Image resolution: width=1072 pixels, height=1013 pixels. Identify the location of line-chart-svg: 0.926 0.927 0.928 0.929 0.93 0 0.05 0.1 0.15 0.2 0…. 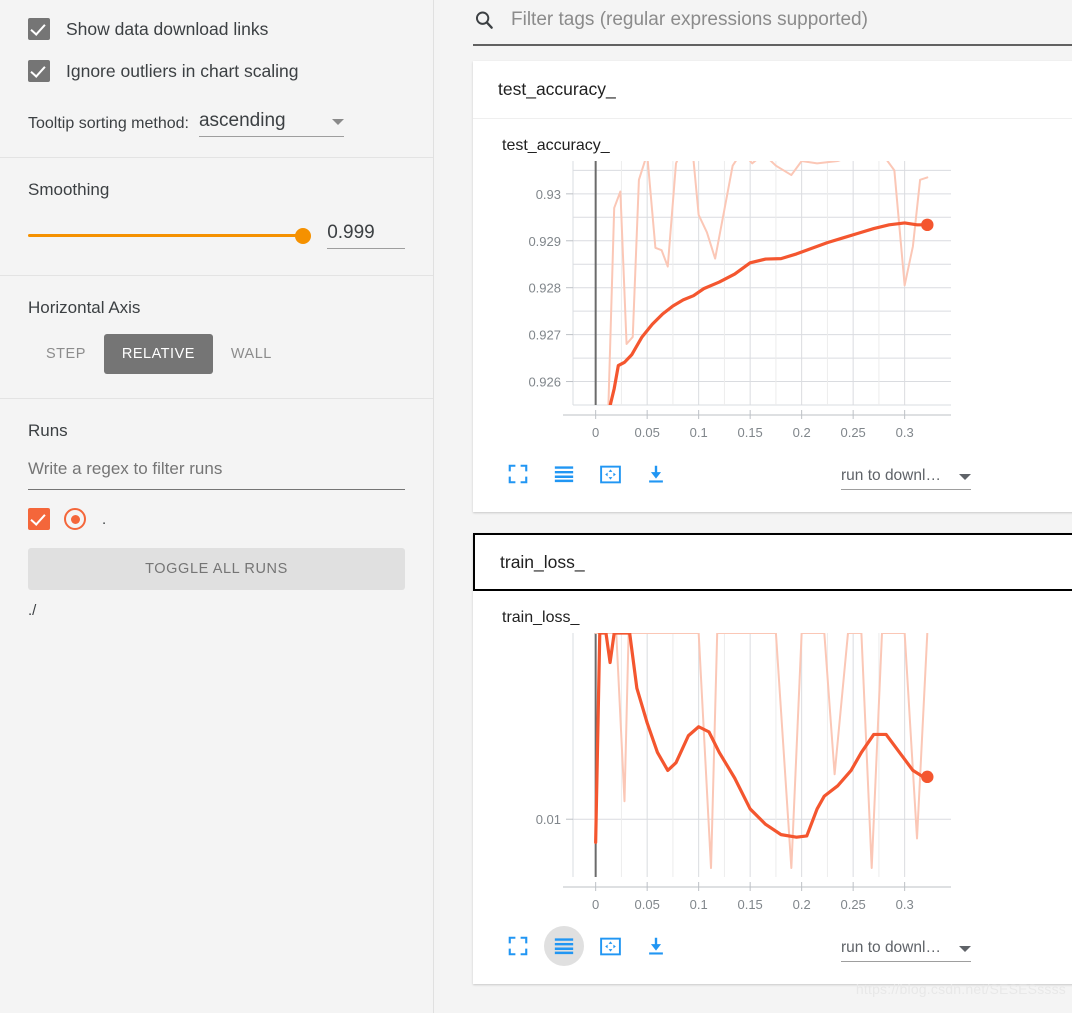
(739, 300).